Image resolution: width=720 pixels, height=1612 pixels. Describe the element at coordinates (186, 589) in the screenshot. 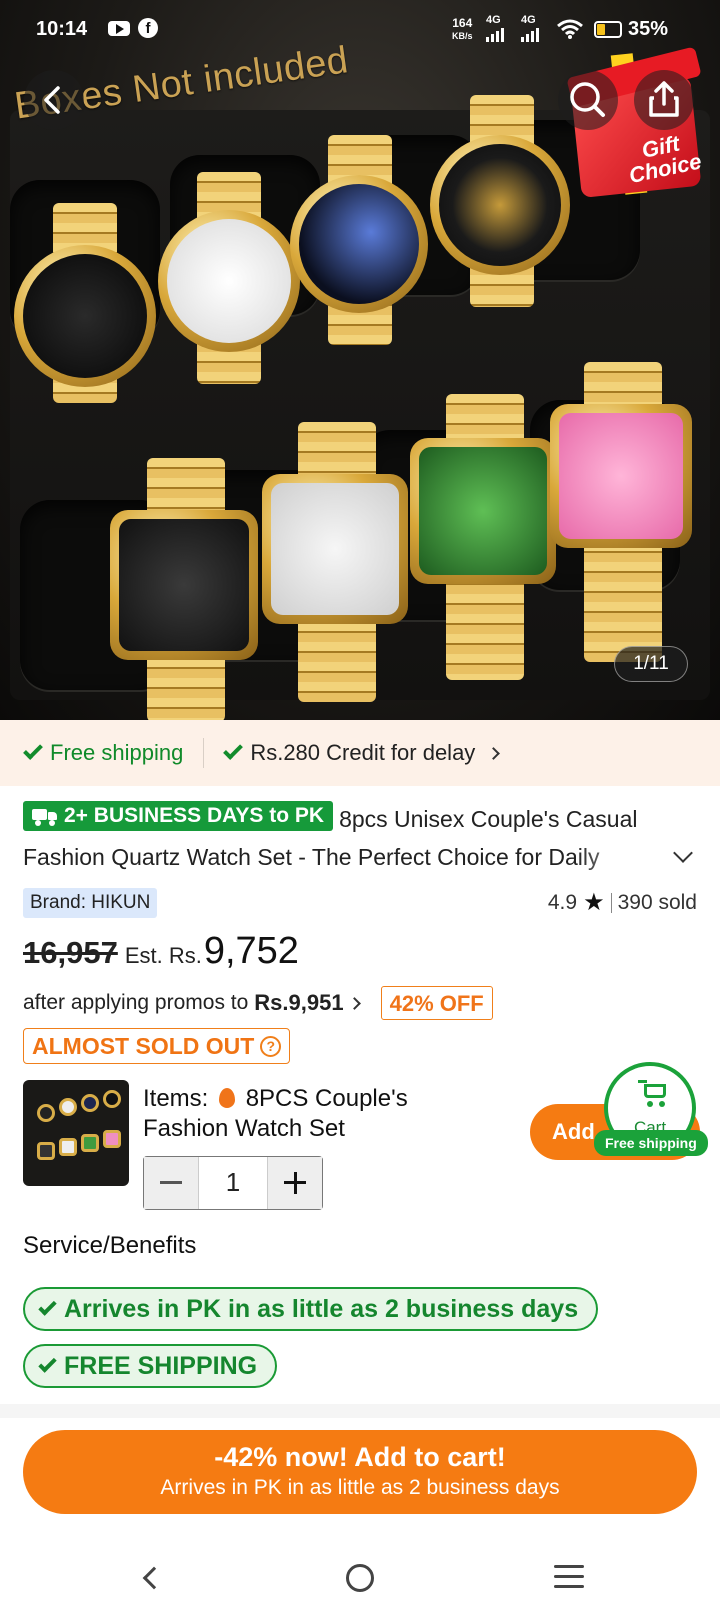

I see `watch-square-black` at that location.